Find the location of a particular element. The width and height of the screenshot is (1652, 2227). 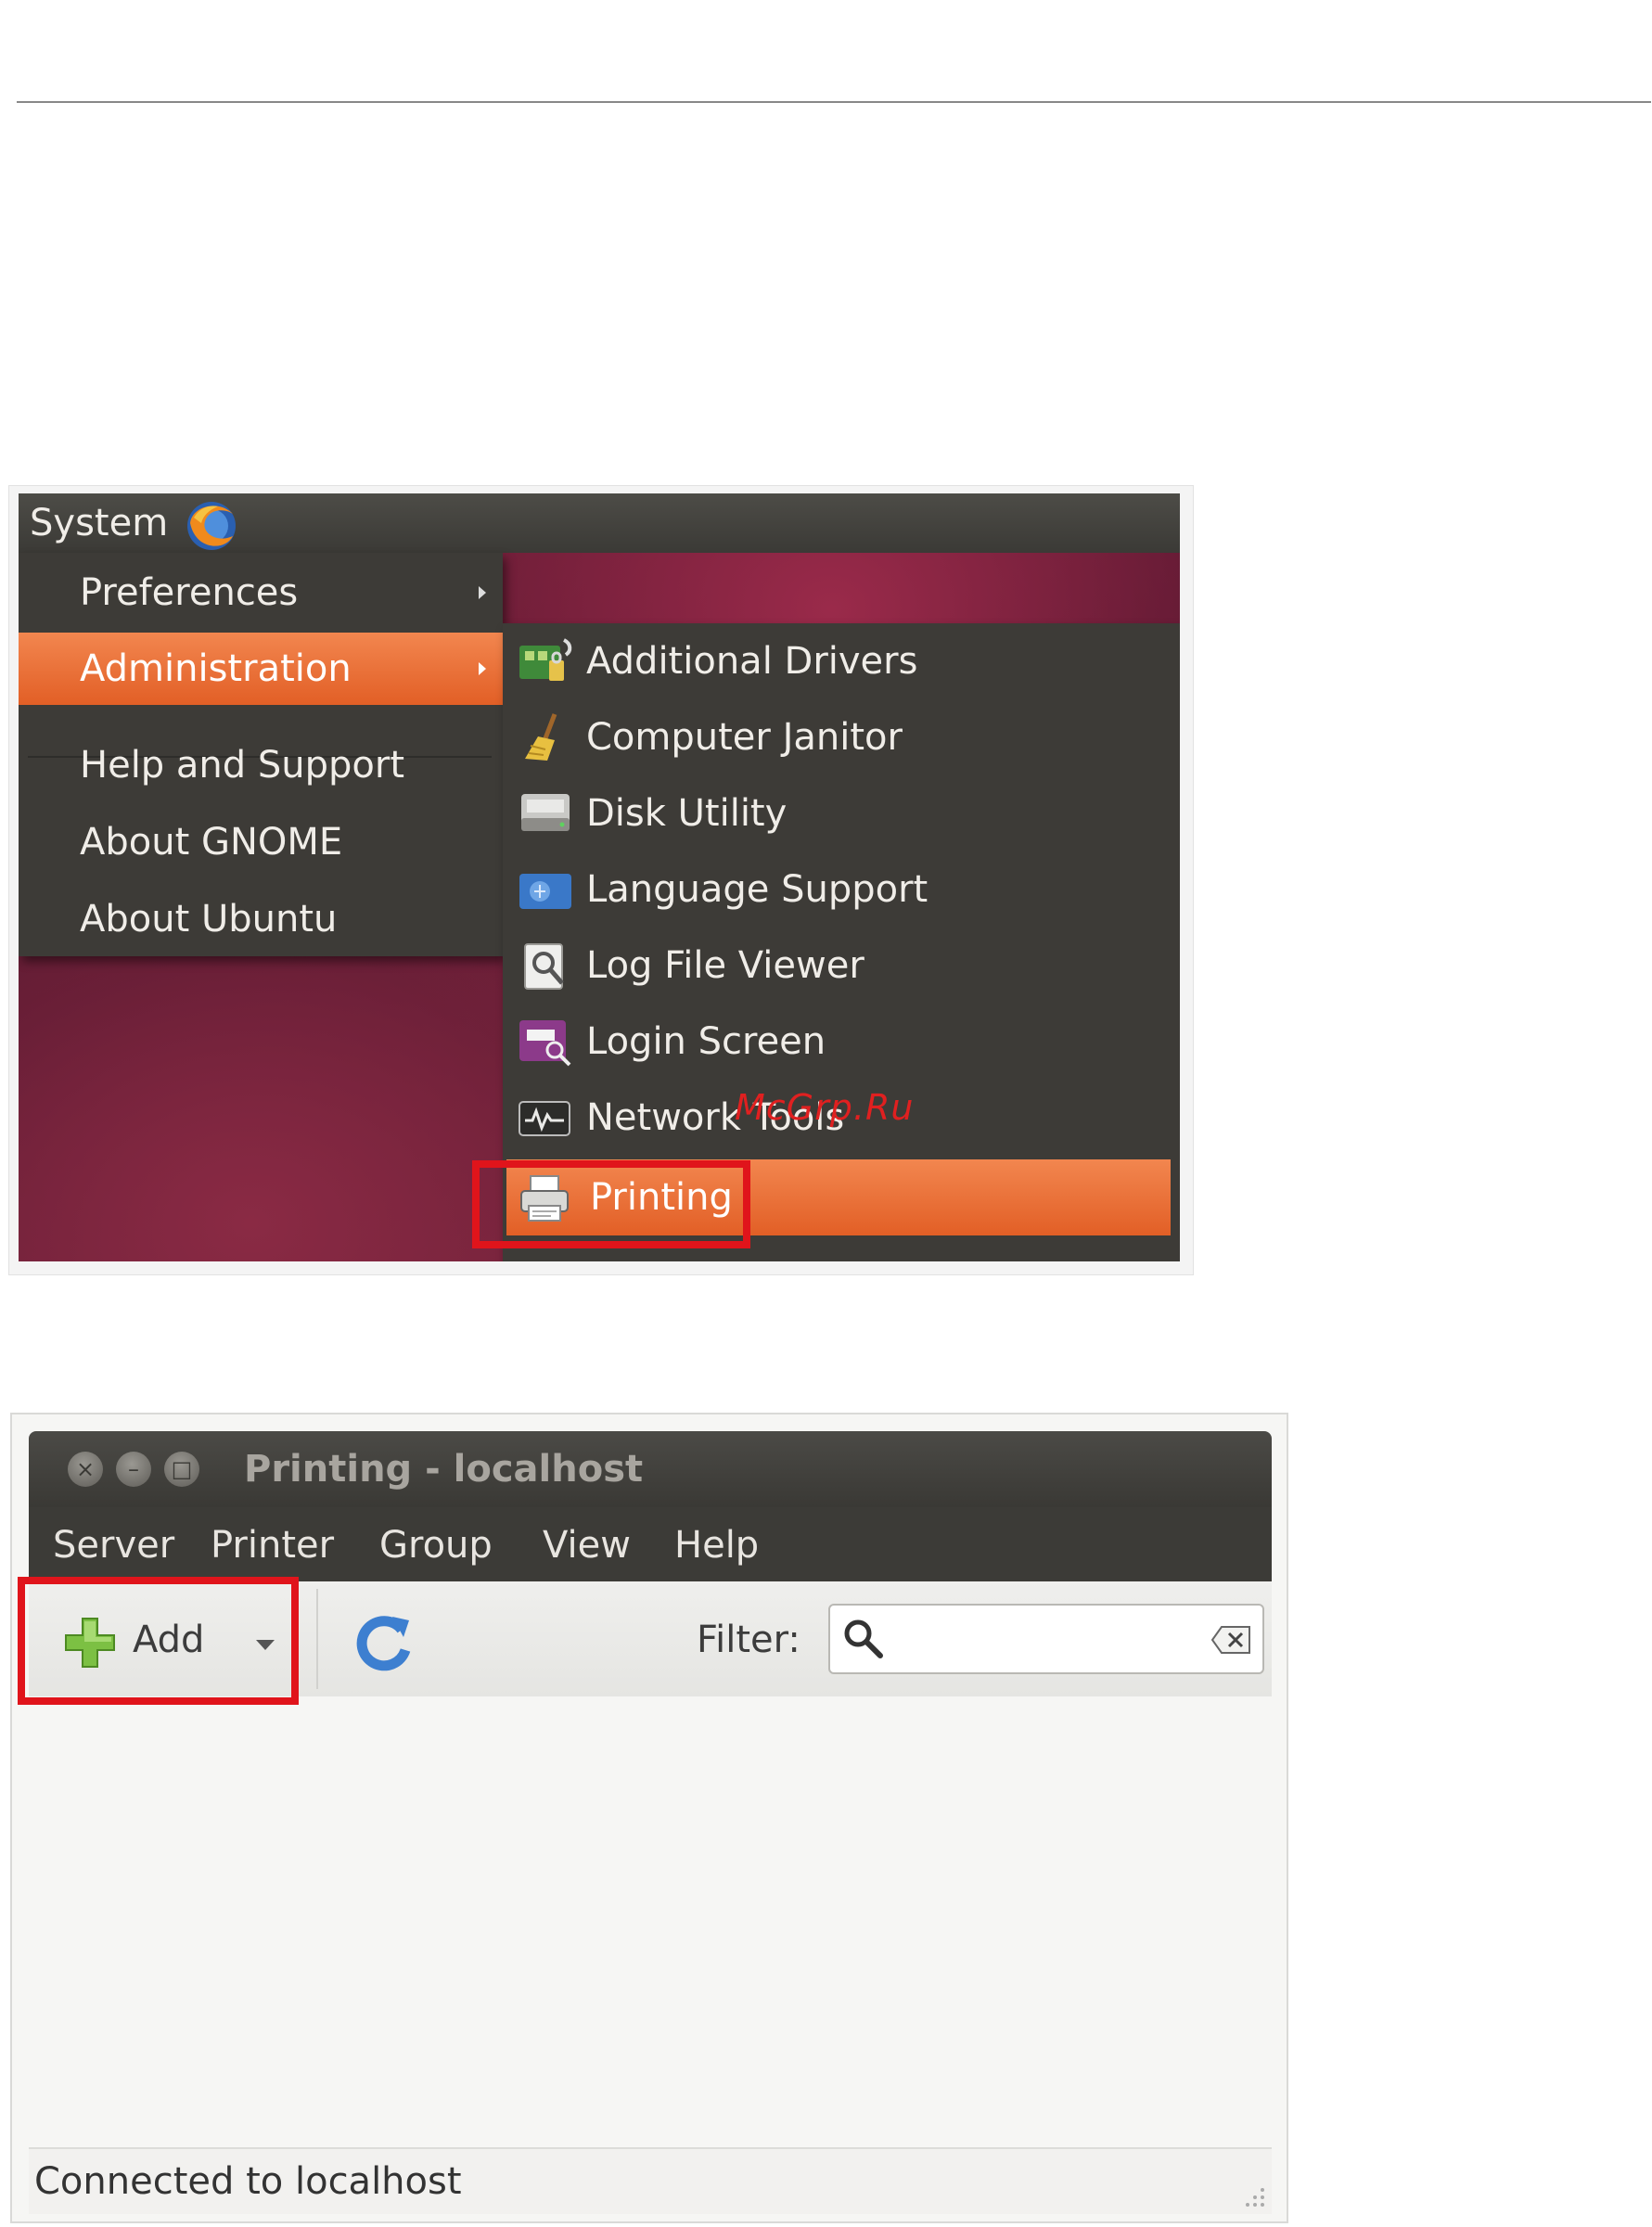

resize-grip-icon is located at coordinates (1252, 2194).